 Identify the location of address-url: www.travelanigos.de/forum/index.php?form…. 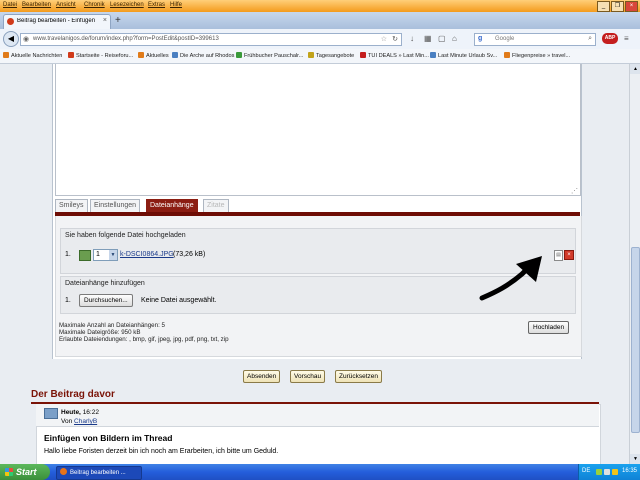
(126, 39).